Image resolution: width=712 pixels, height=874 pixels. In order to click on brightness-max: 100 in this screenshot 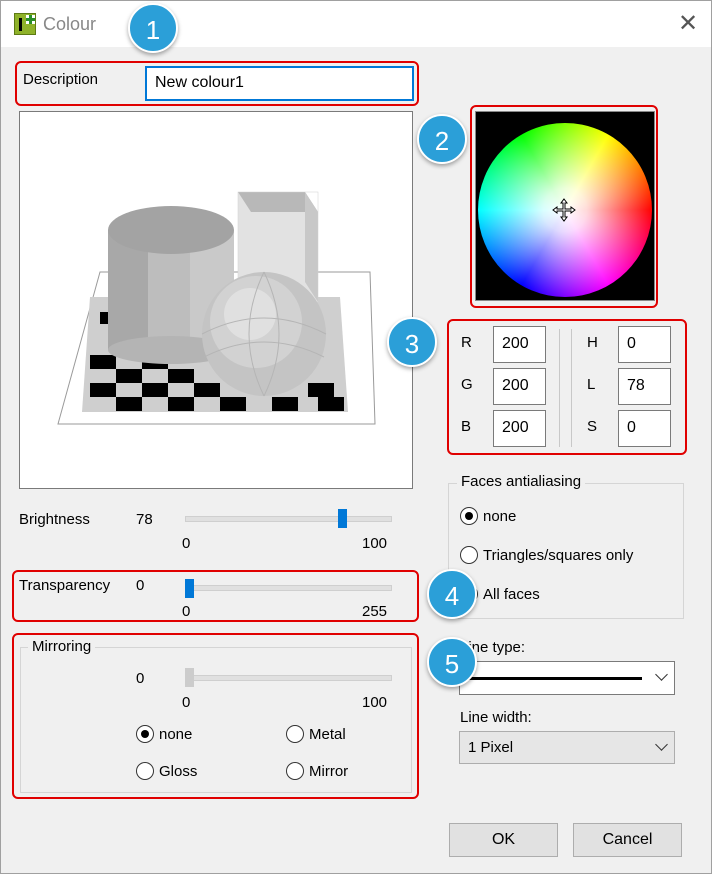, I will do `click(375, 543)`.